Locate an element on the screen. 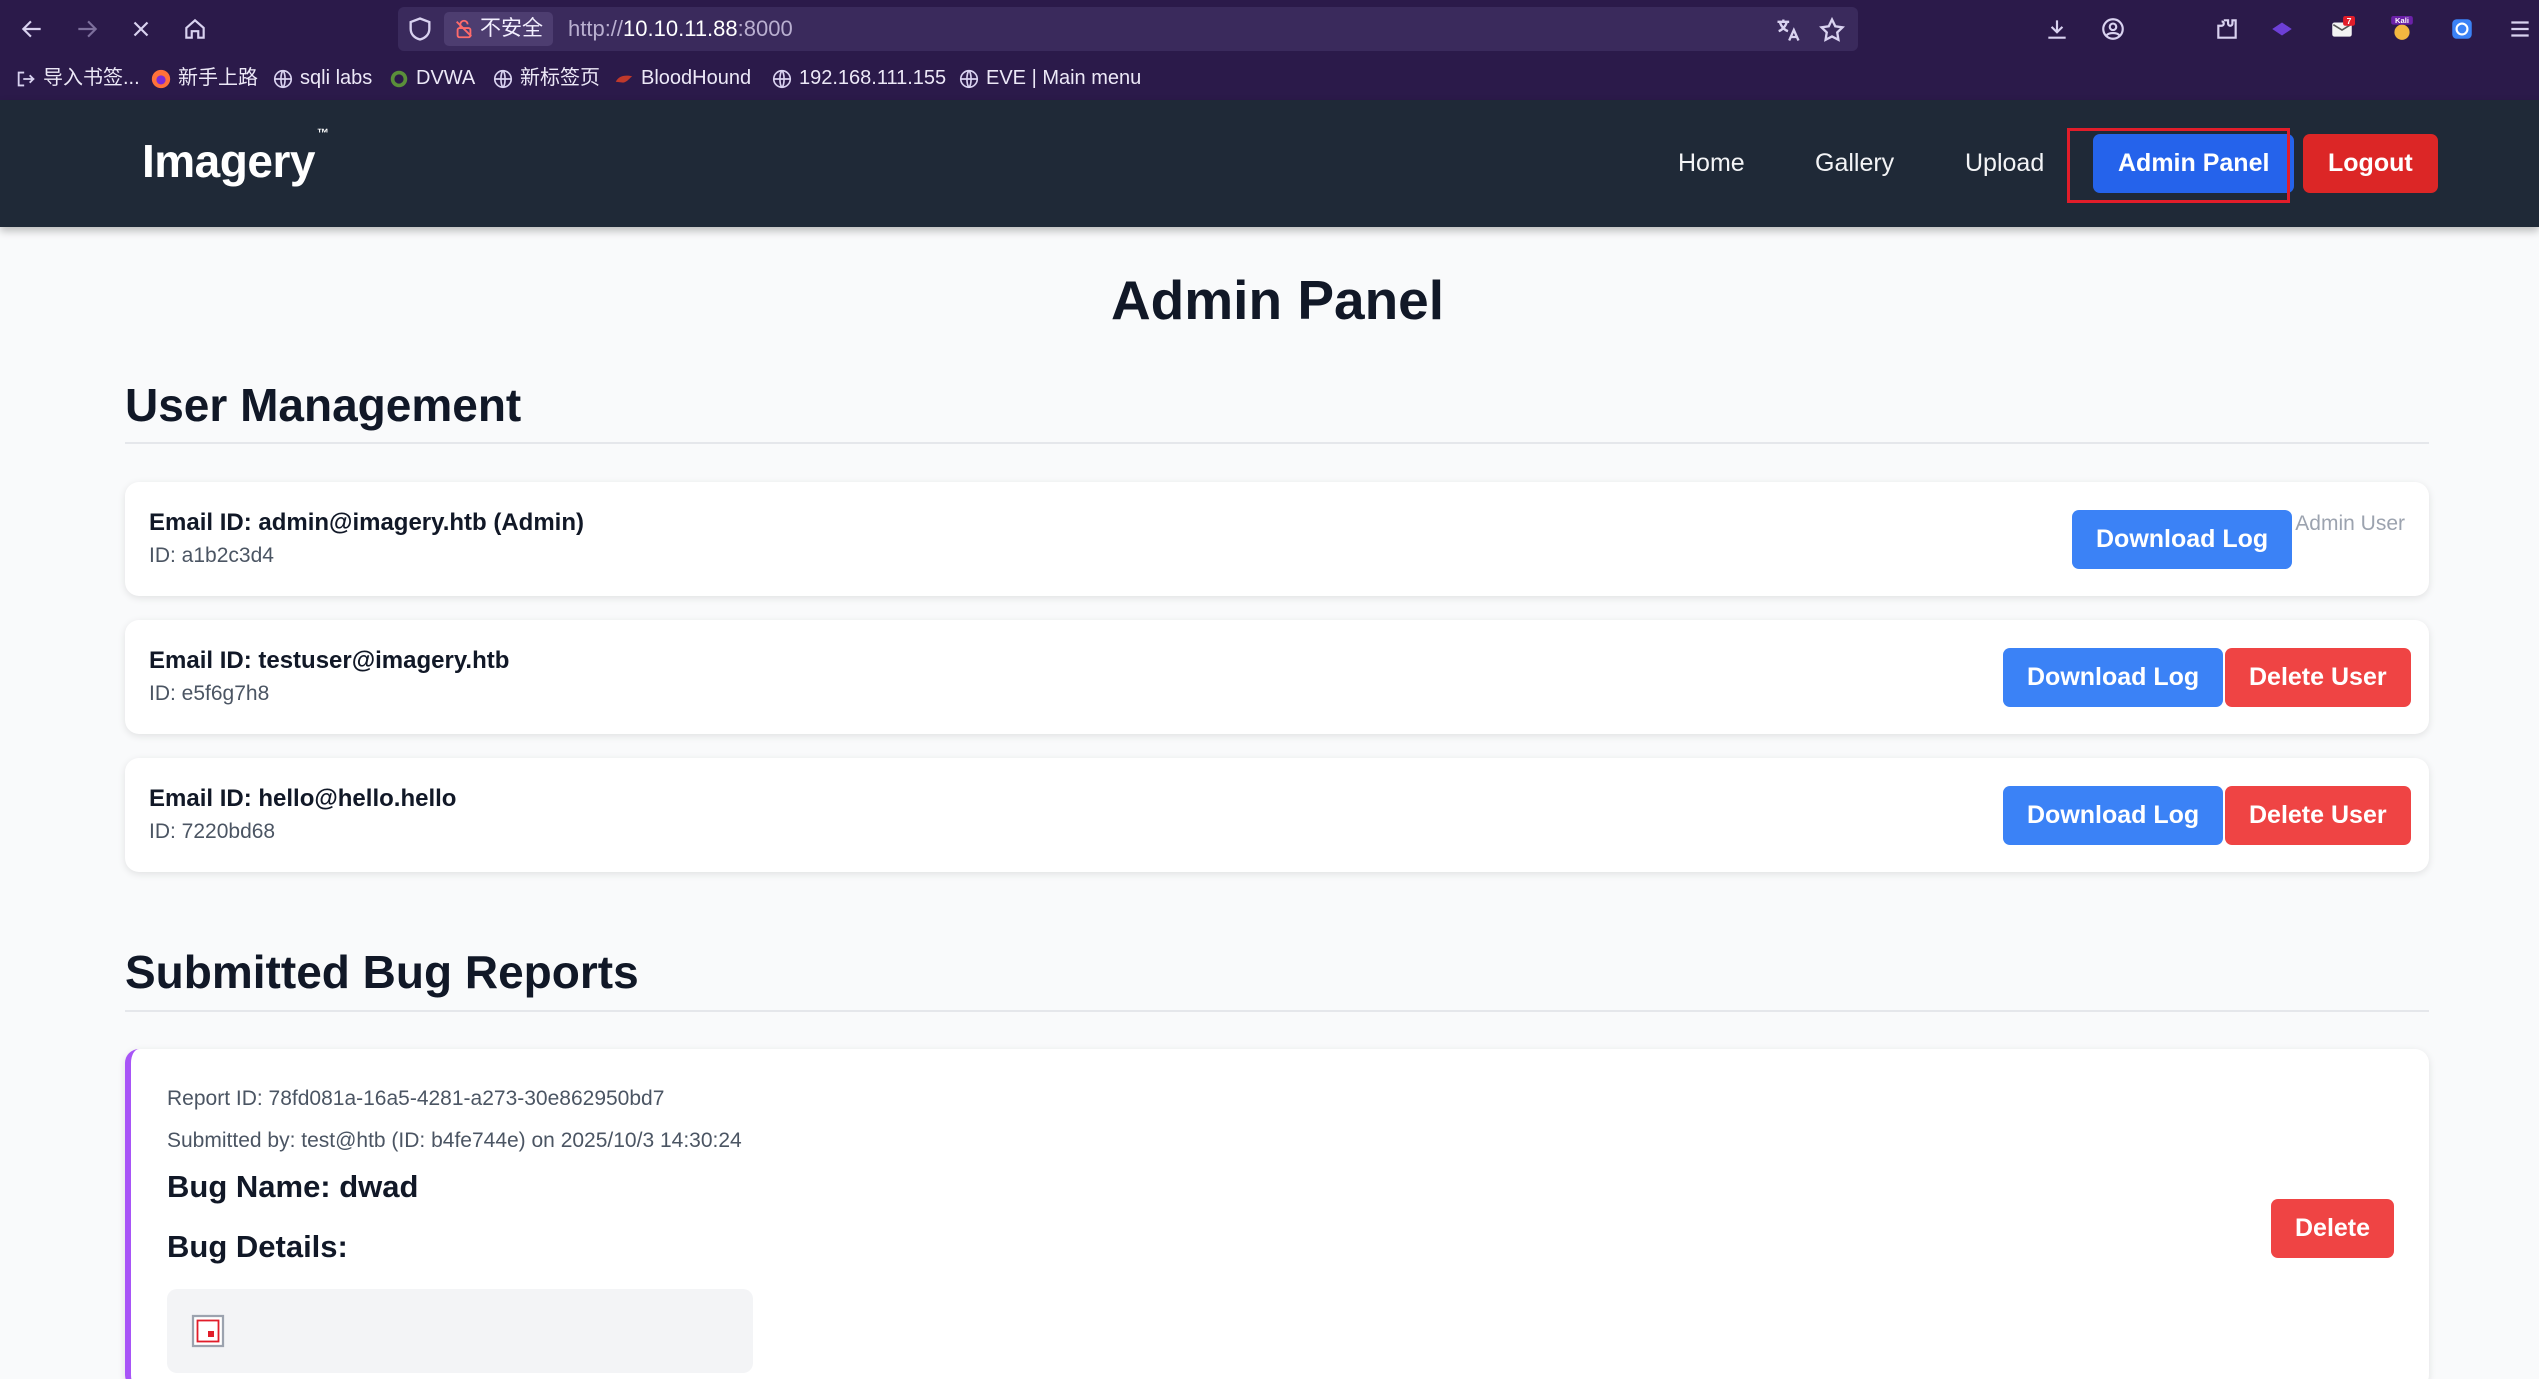  user-management-heading: User Management is located at coordinates (323, 405).